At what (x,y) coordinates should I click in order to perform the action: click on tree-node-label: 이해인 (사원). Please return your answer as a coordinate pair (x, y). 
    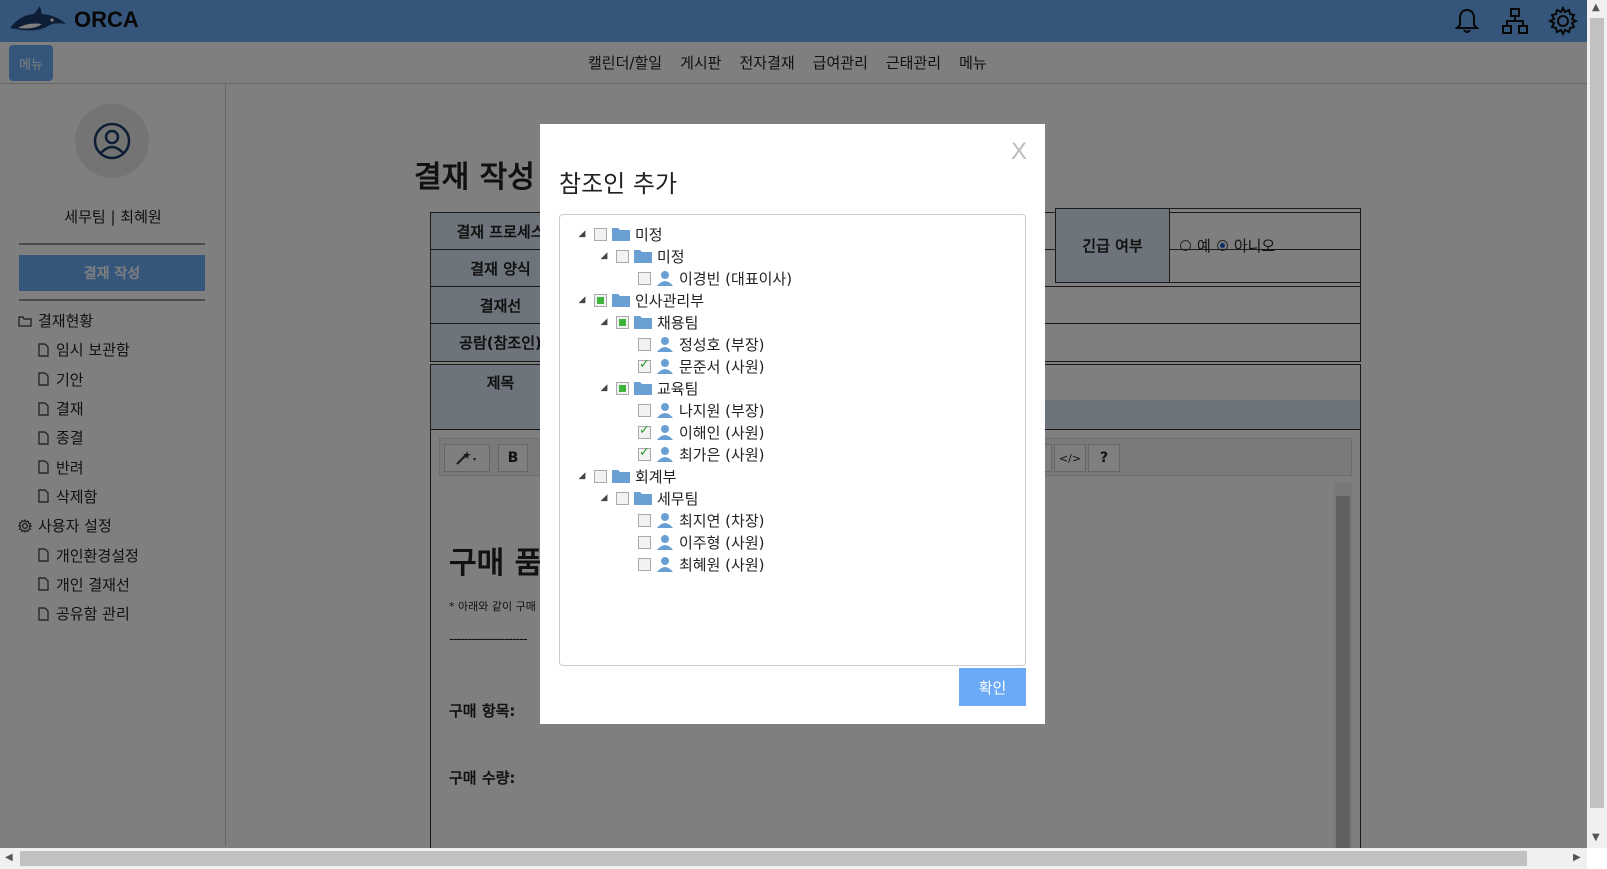
    Looking at the image, I should click on (722, 432).